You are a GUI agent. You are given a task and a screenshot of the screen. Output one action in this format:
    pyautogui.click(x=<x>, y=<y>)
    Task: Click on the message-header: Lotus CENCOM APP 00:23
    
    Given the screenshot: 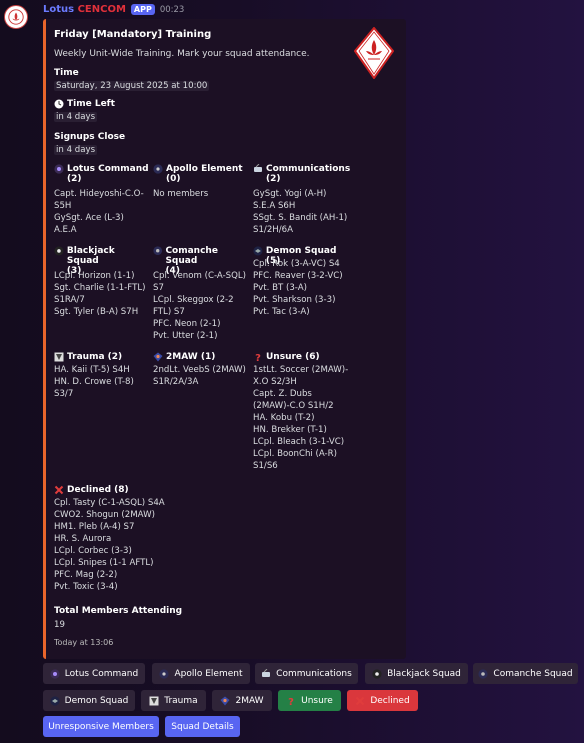 What is the action you would take?
    pyautogui.click(x=113, y=9)
    